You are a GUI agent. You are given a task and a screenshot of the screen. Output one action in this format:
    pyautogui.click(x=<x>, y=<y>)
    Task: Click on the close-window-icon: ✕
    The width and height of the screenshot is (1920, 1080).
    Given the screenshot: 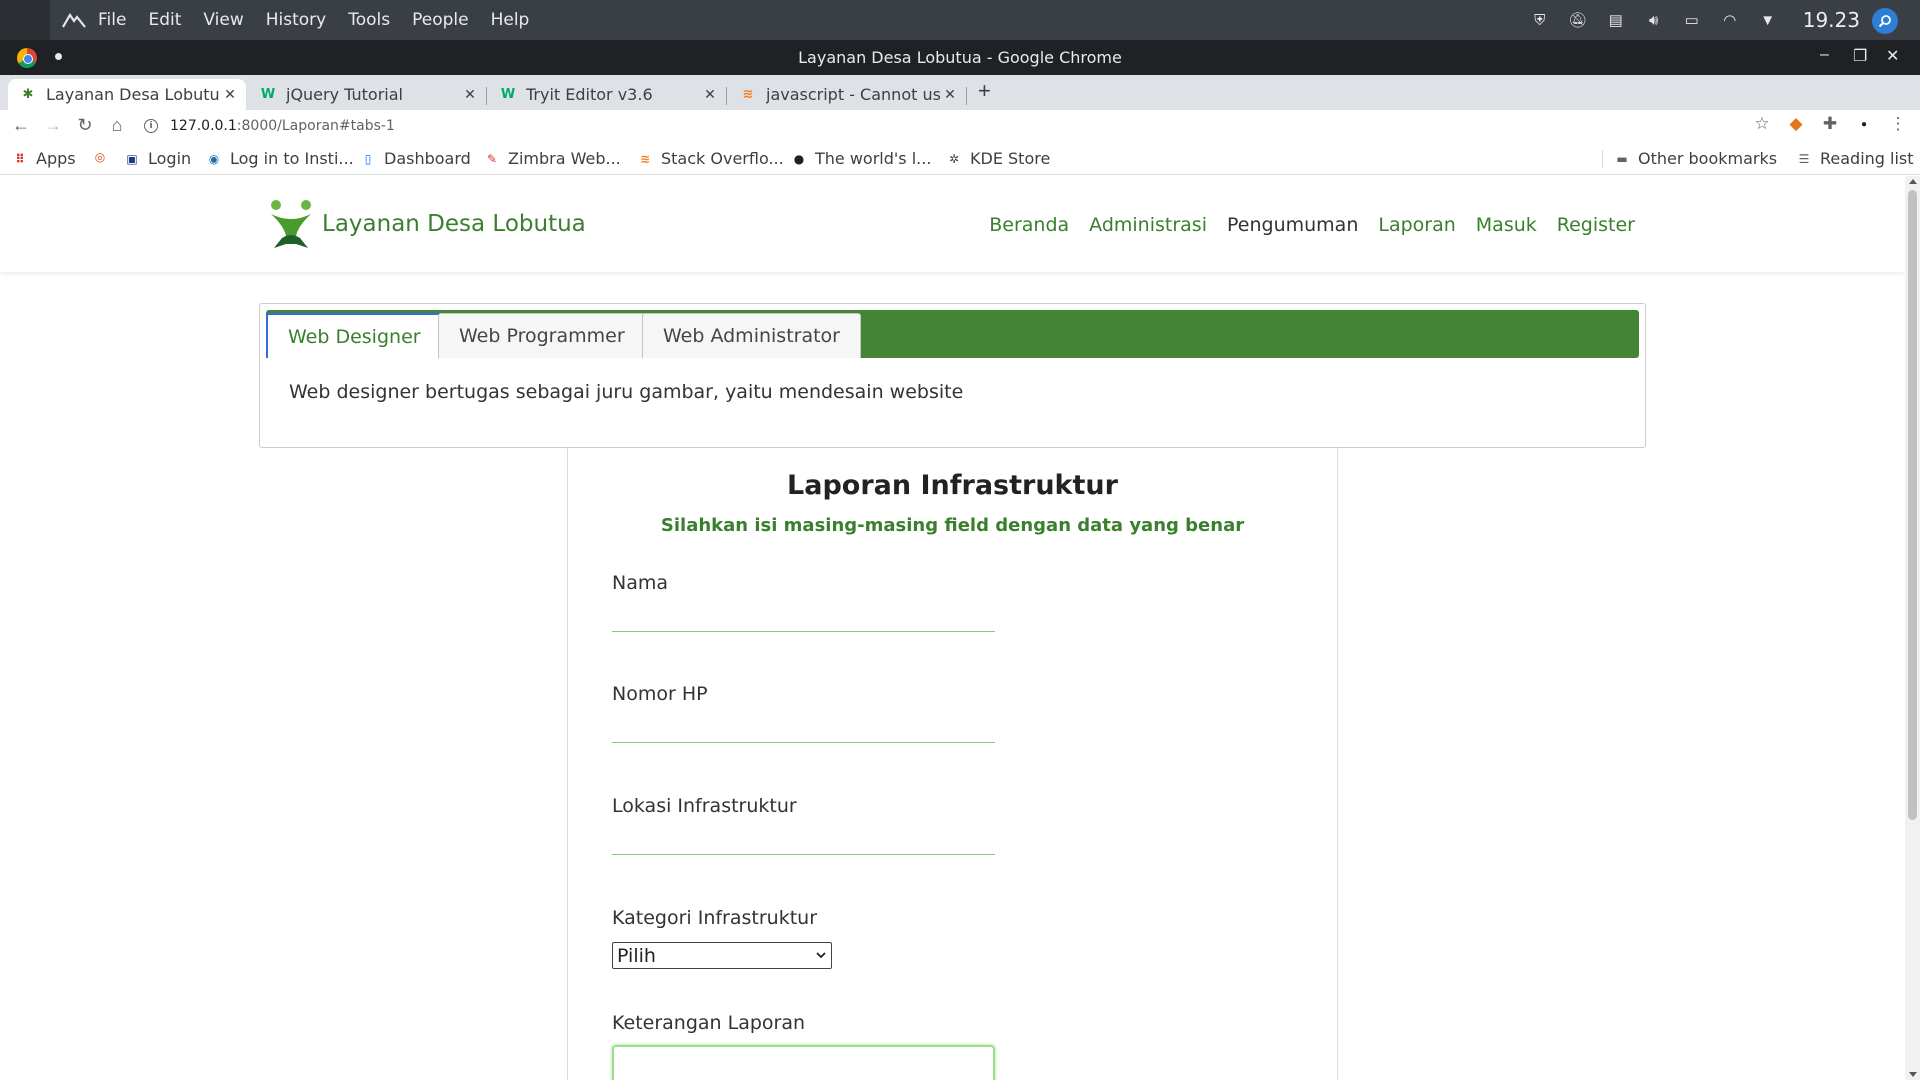 What is the action you would take?
    pyautogui.click(x=1892, y=56)
    